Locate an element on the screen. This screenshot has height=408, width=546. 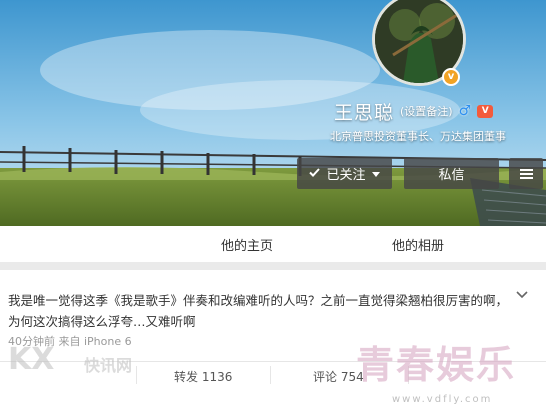
verified-badge-icon: v is located at coordinates (451, 77).